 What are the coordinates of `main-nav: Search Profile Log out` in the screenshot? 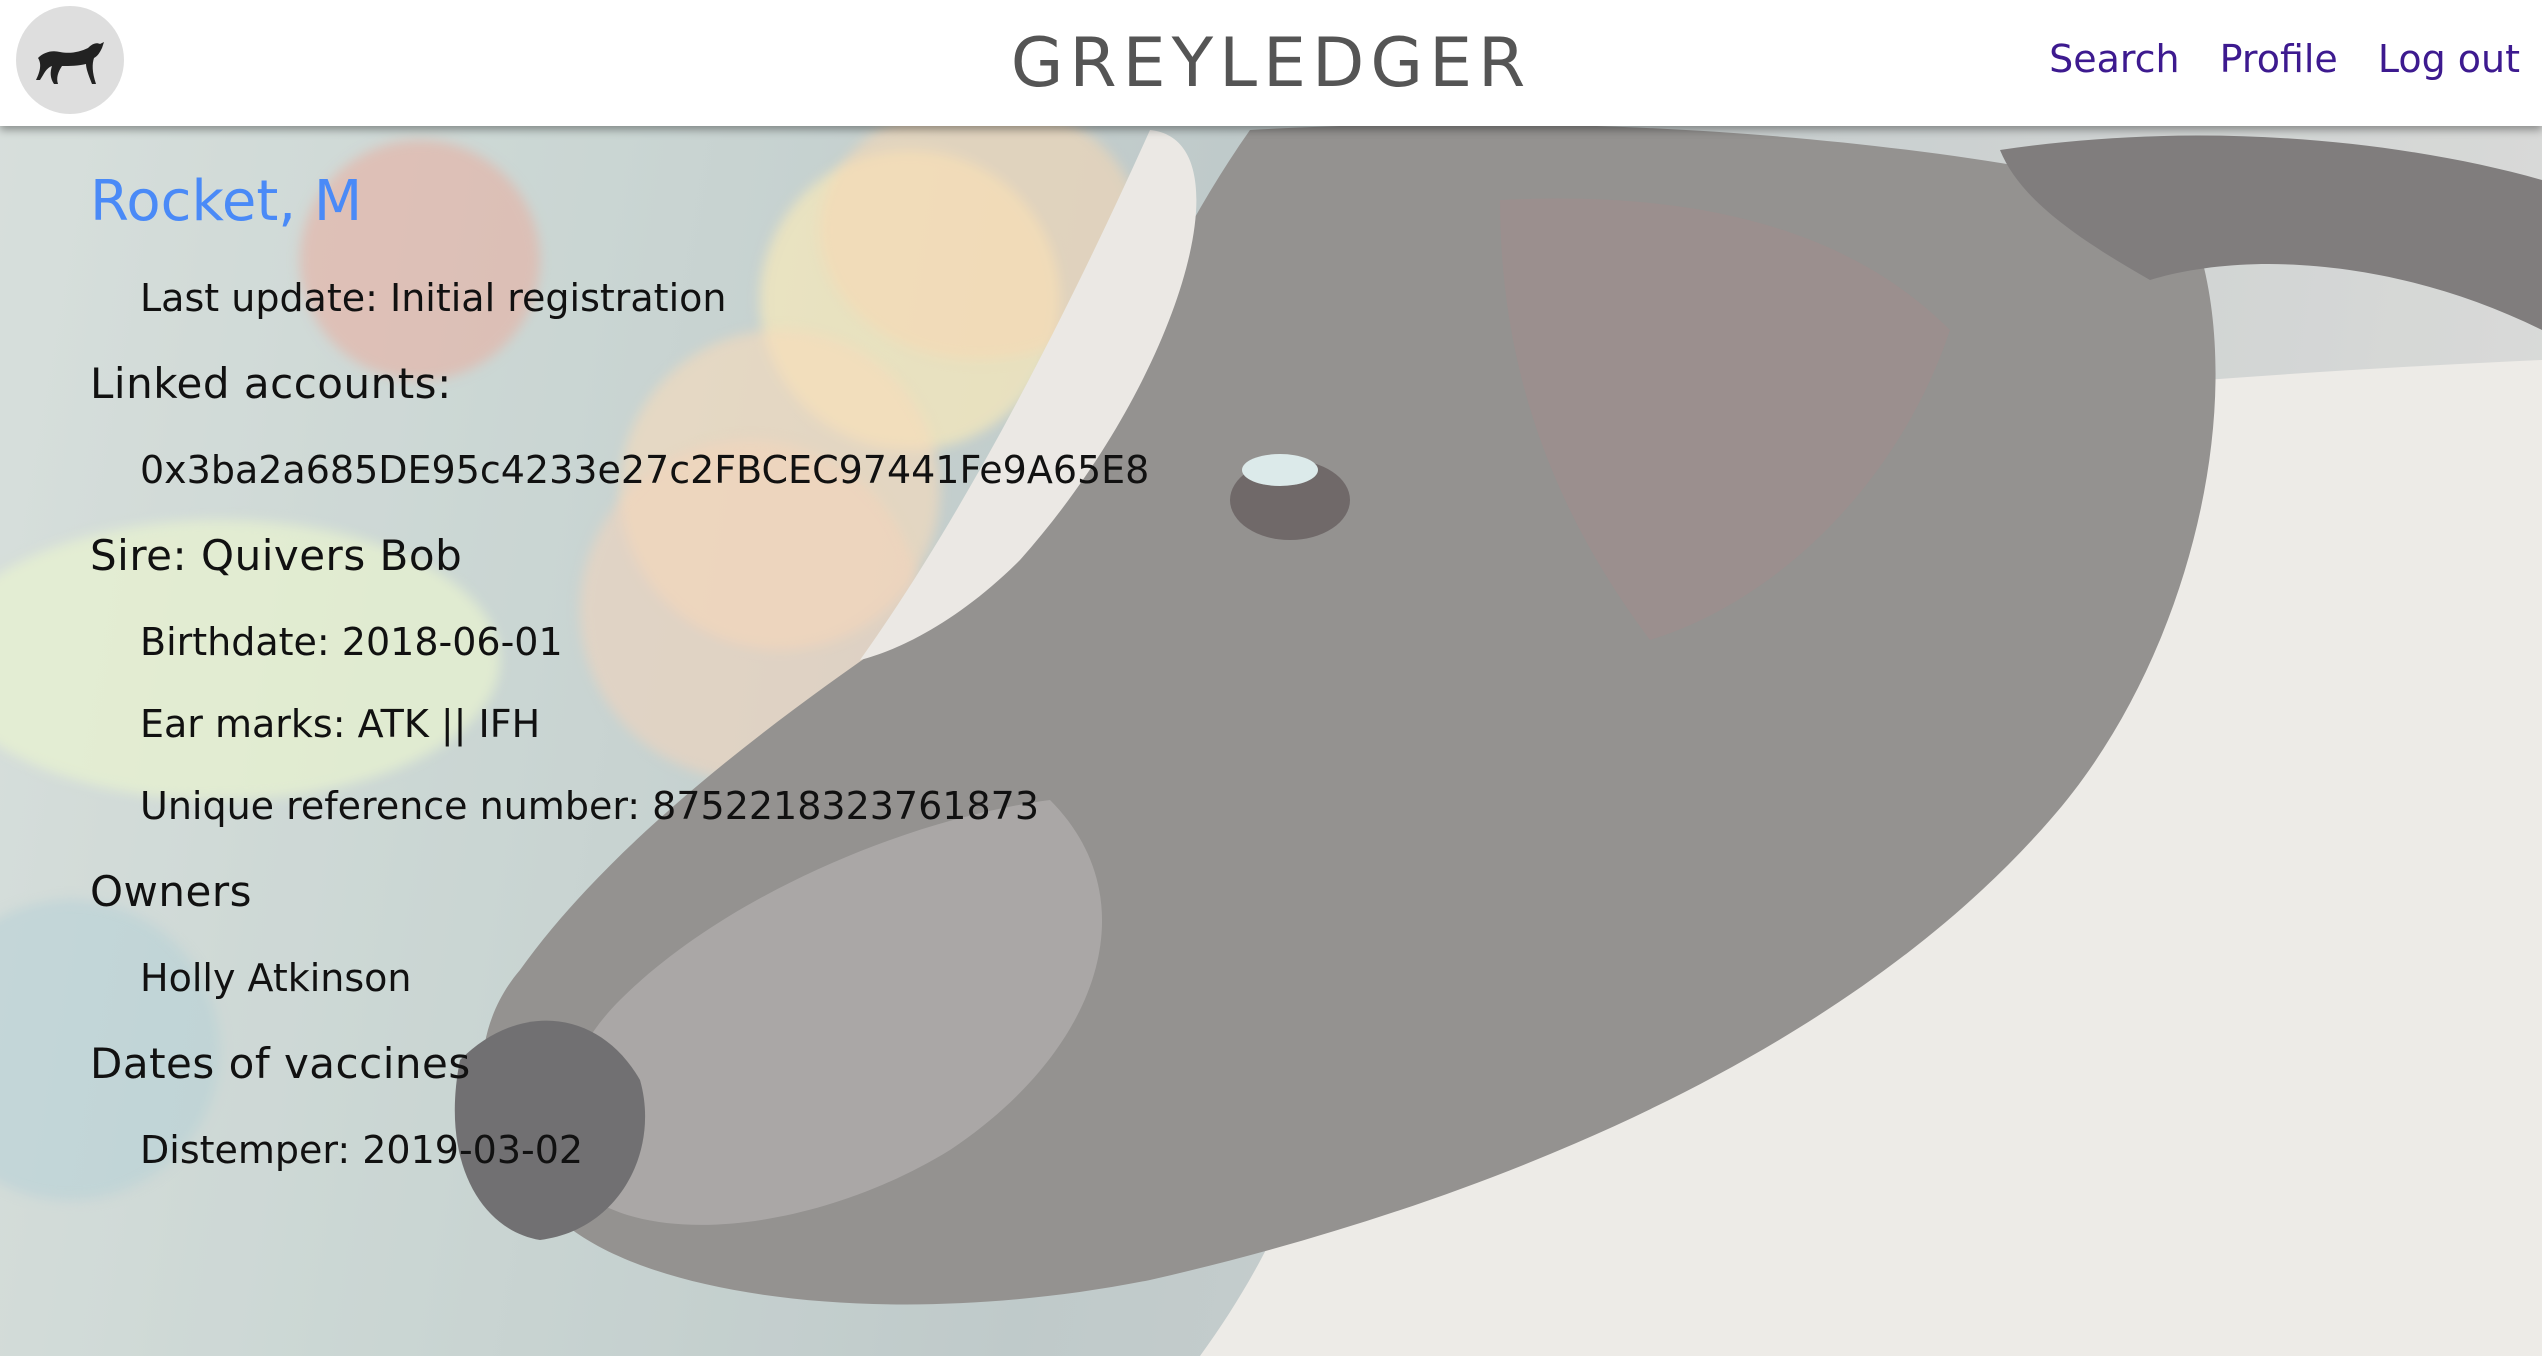 It's located at (2284, 59).